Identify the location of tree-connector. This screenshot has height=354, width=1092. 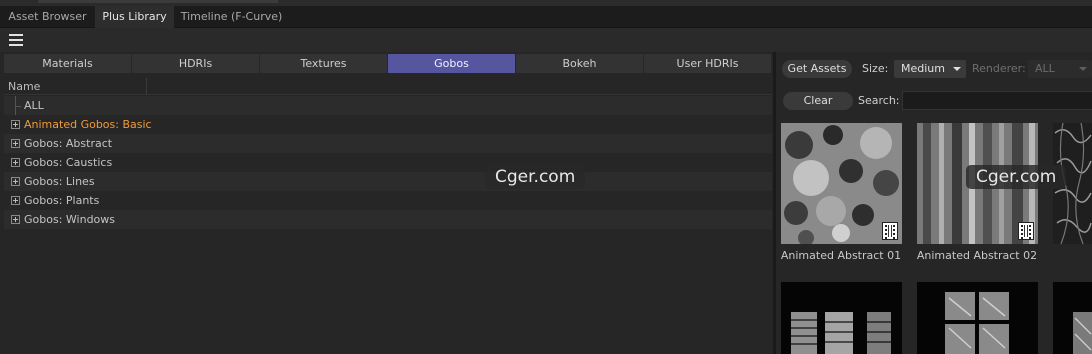
(18, 106).